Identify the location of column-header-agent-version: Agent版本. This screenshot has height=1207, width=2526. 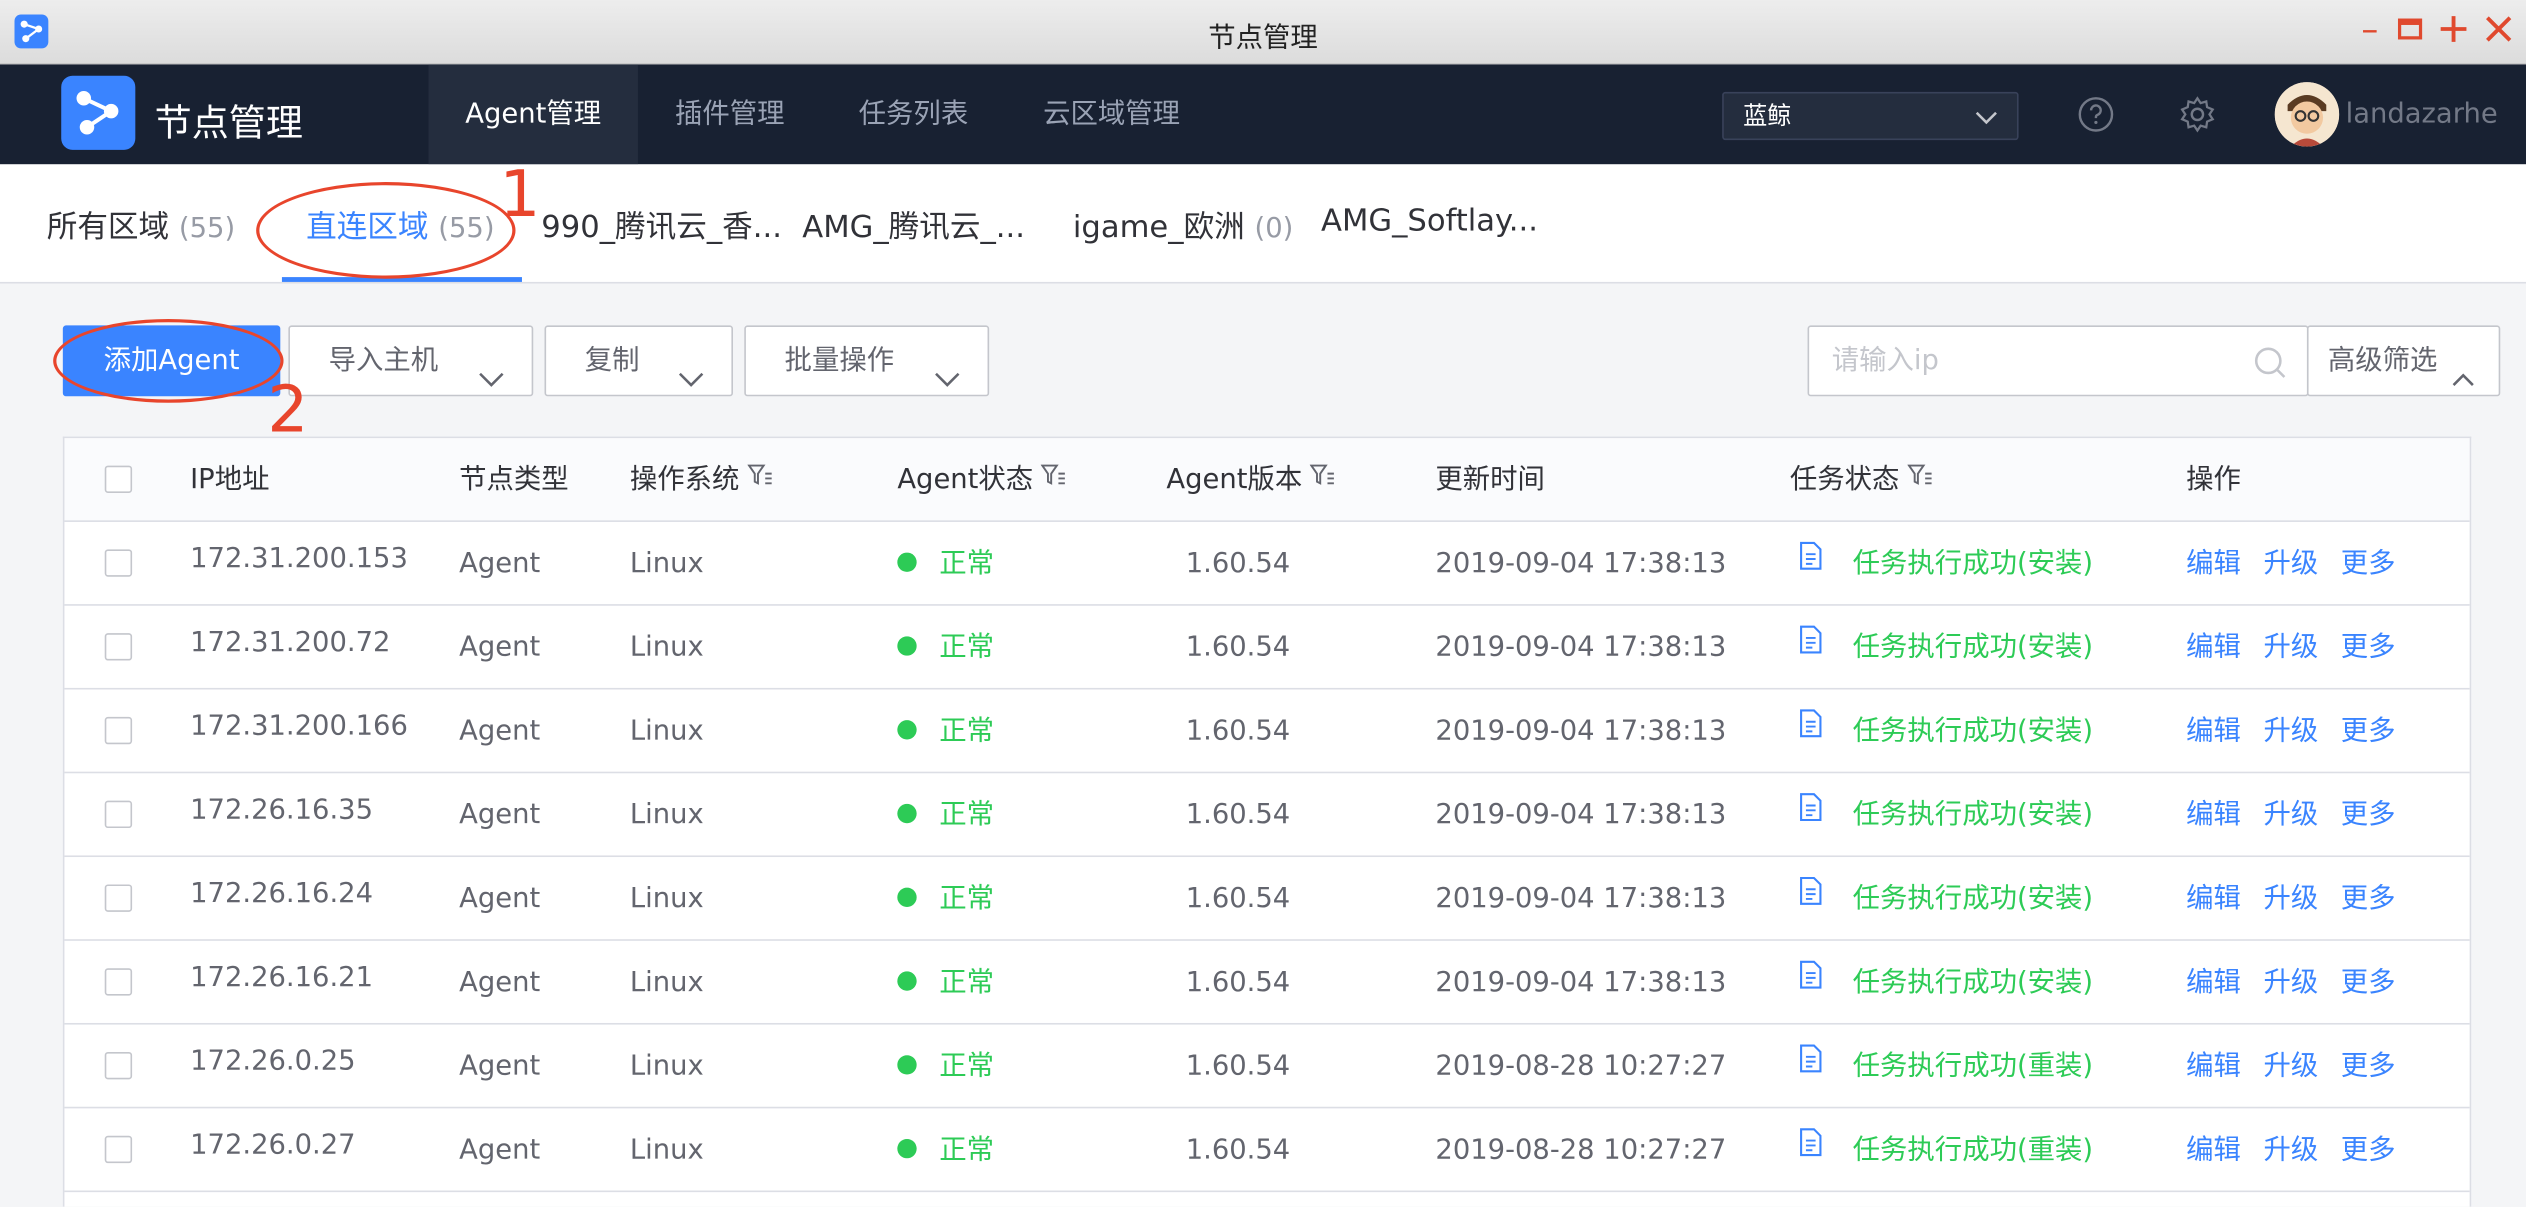
(1251, 480).